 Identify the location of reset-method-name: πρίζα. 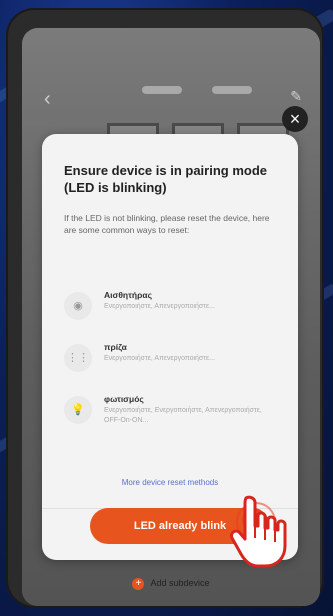
(115, 347).